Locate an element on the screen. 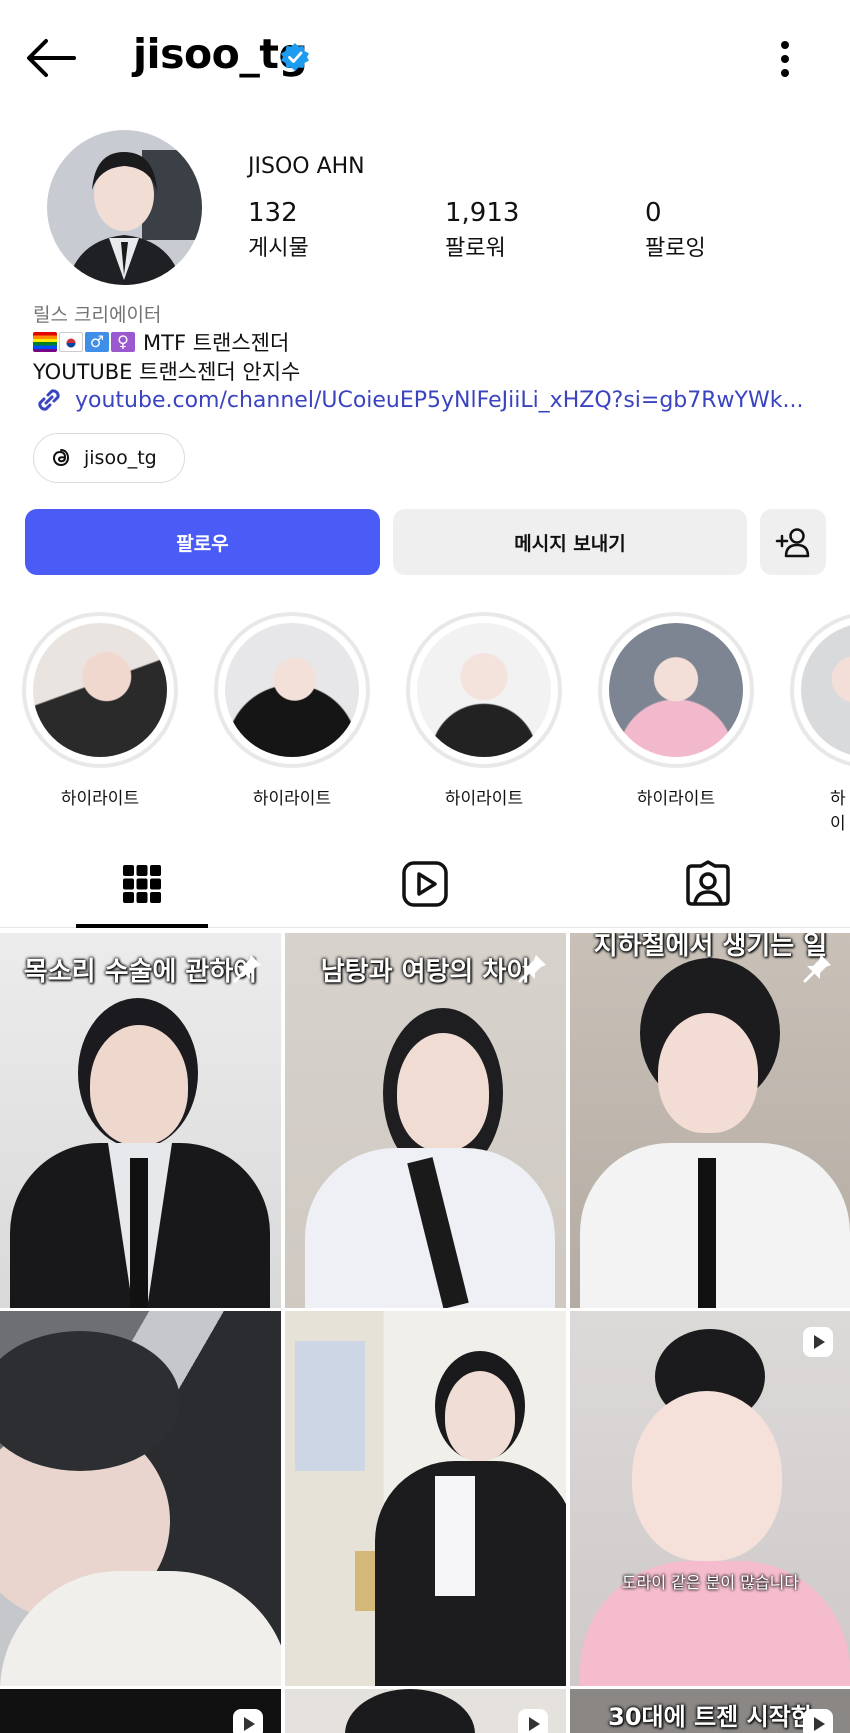  top-bar: jisoo_tg is located at coordinates (425, 58).